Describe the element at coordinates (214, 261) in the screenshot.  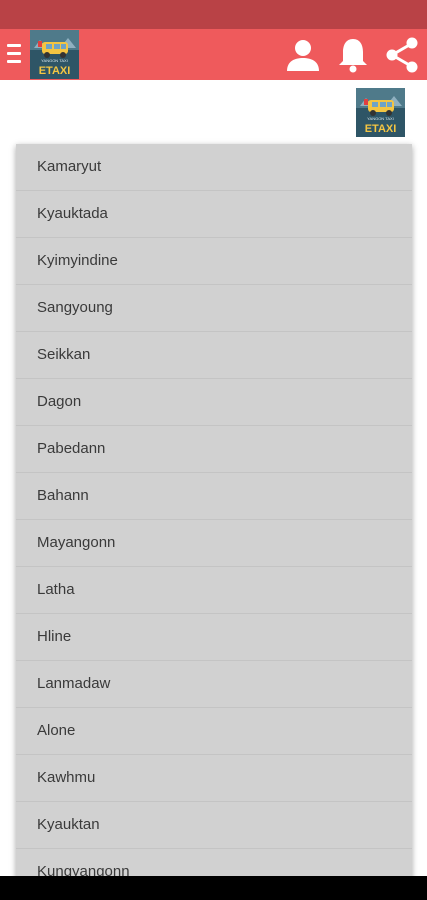
I see `dropdown-item: Kyimyindine` at that location.